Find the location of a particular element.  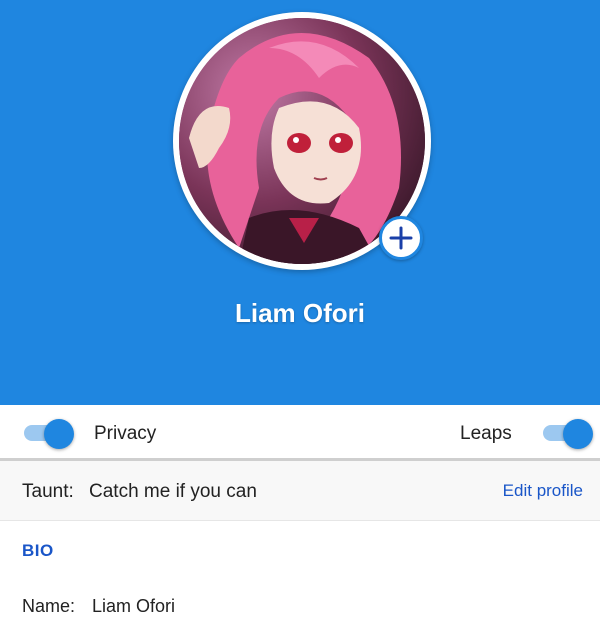

privacy-toggle-knob is located at coordinates (59, 434).